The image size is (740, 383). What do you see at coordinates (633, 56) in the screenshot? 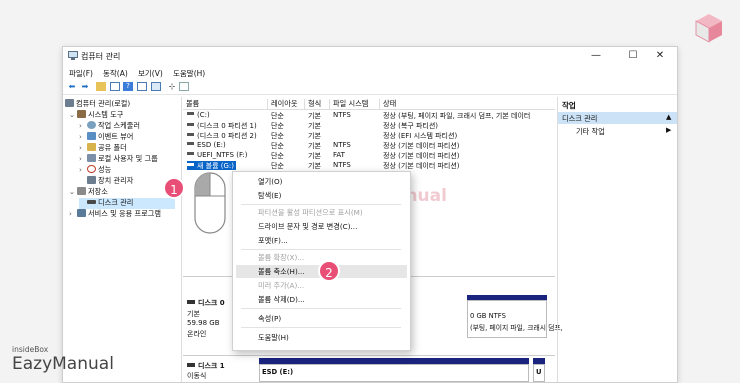
I see `maximize-button: ☐` at bounding box center [633, 56].